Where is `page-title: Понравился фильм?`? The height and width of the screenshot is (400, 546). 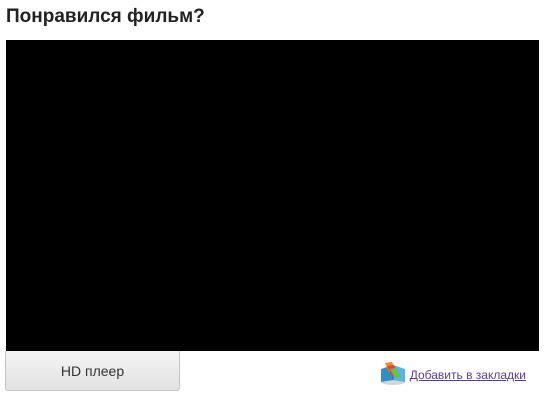
page-title: Понравился фильм? is located at coordinates (105, 16).